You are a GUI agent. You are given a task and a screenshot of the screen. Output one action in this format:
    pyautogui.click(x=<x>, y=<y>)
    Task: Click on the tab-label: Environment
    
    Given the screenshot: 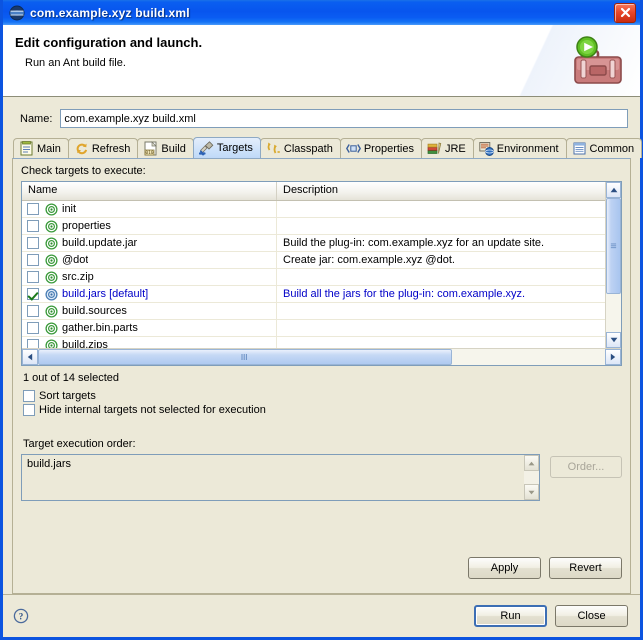 What is the action you would take?
    pyautogui.click(x=527, y=148)
    